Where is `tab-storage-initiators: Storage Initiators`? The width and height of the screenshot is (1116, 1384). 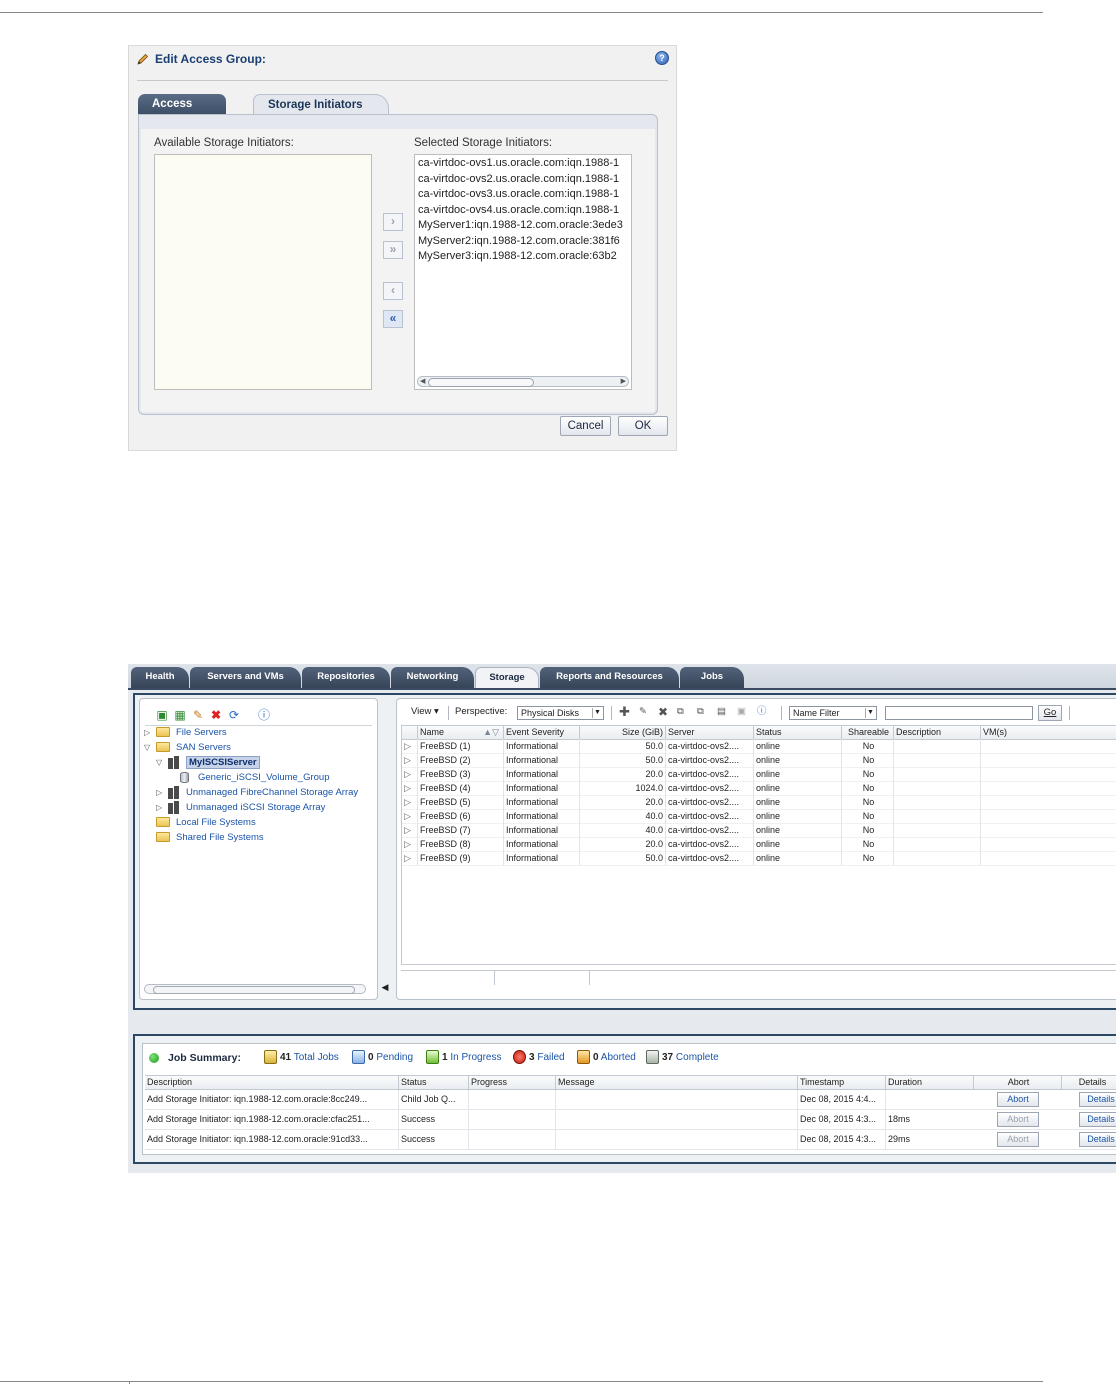
tab-storage-initiators: Storage Initiators is located at coordinates (321, 104).